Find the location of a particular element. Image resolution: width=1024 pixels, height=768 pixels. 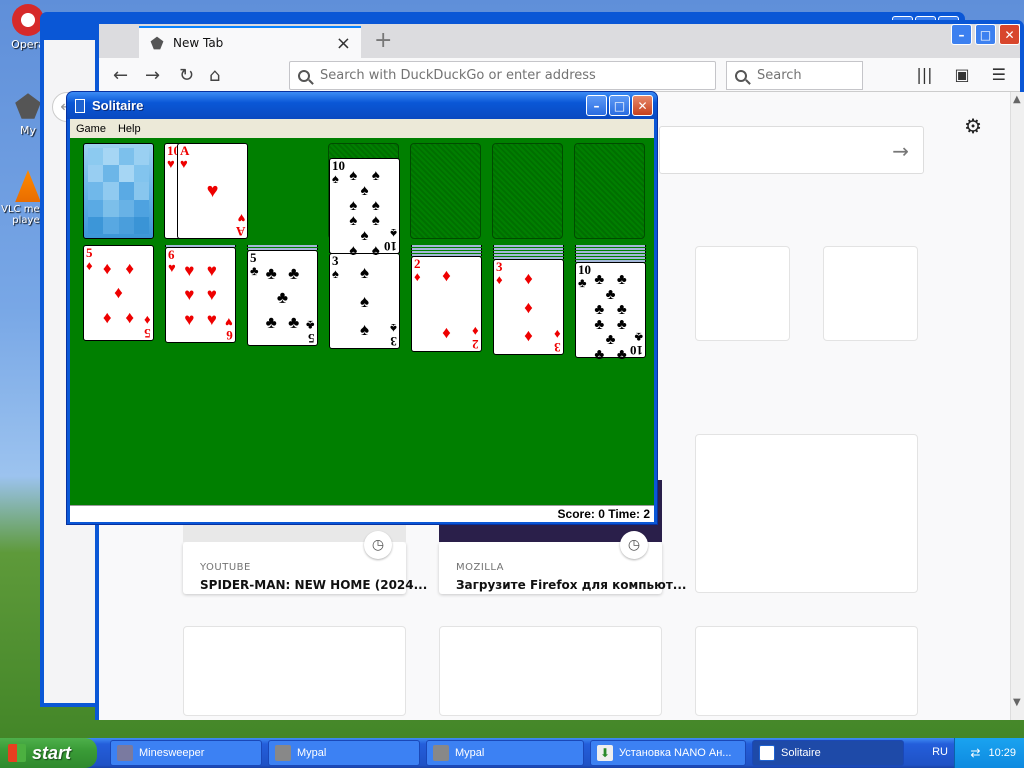

taskbar-item-solitaire: Solitaire is located at coordinates (828, 753).